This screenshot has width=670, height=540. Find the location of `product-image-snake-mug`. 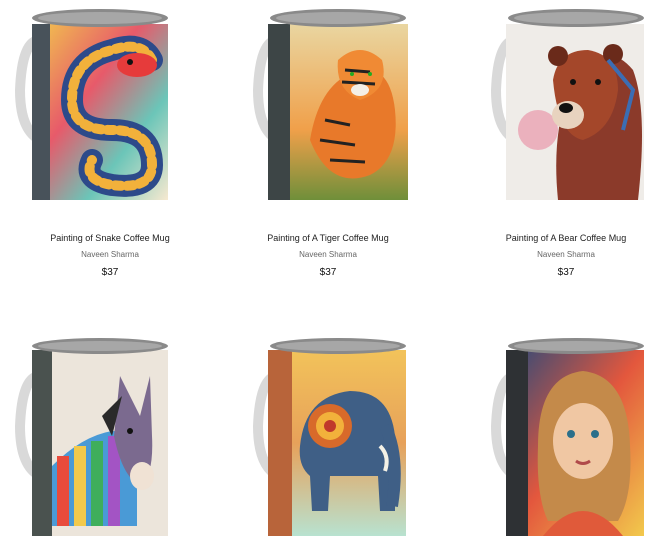

product-image-snake-mug is located at coordinates (110, 100).